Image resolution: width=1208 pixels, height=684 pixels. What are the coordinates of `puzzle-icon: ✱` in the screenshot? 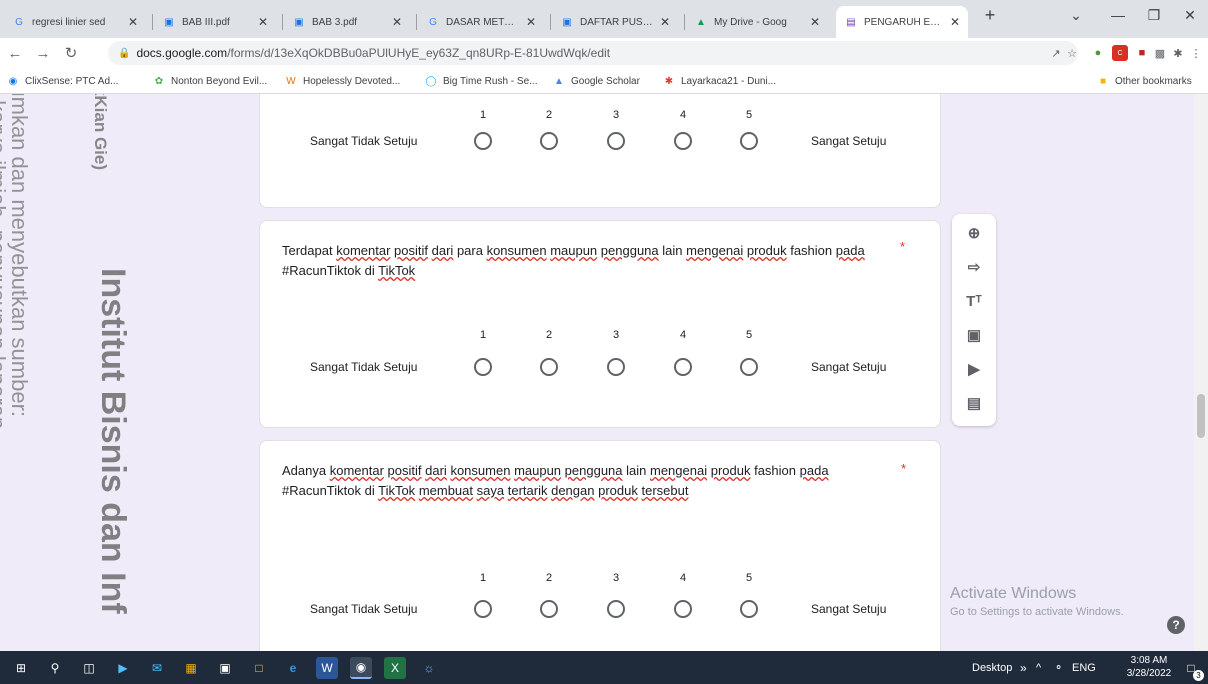 It's located at (1178, 53).